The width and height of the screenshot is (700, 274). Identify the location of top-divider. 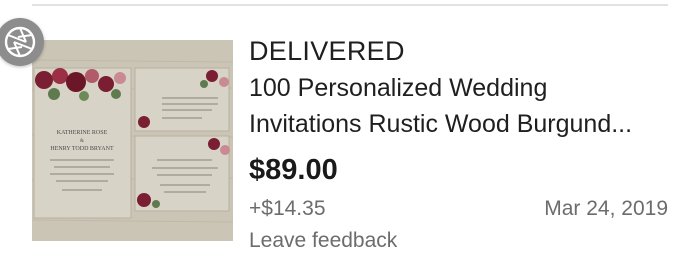
(350, 5).